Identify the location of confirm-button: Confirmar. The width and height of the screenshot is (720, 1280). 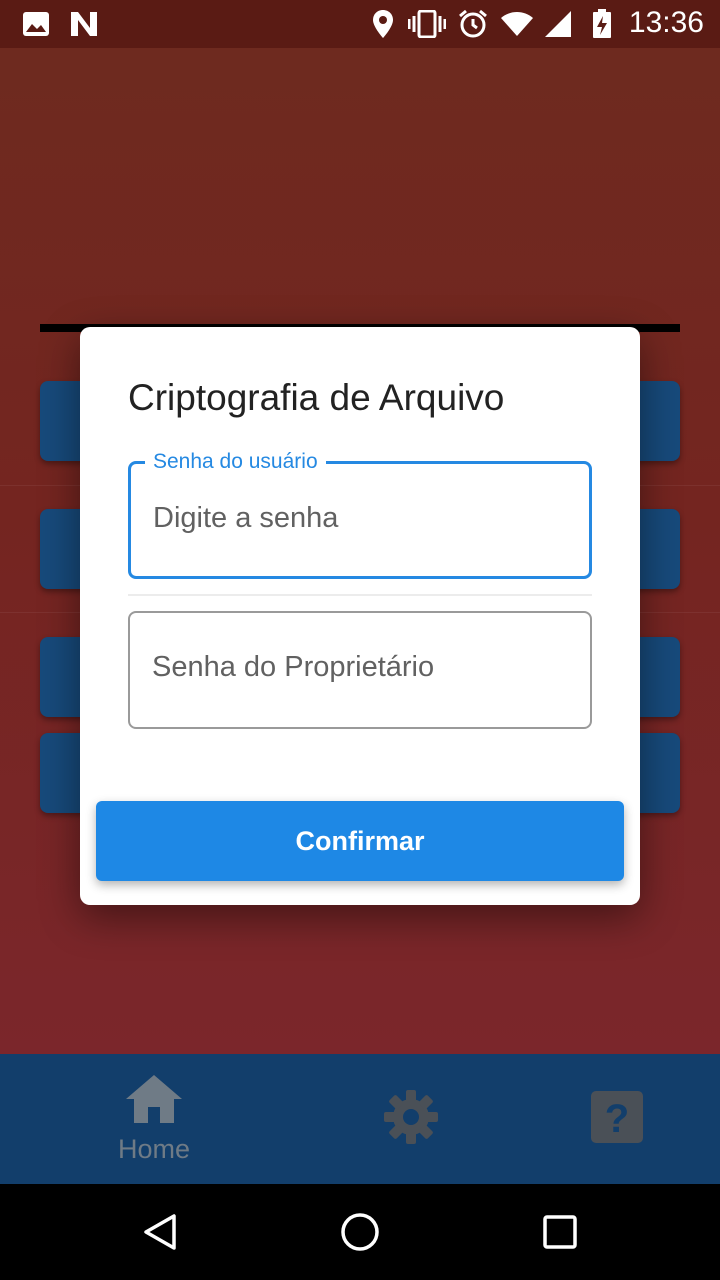
(360, 841).